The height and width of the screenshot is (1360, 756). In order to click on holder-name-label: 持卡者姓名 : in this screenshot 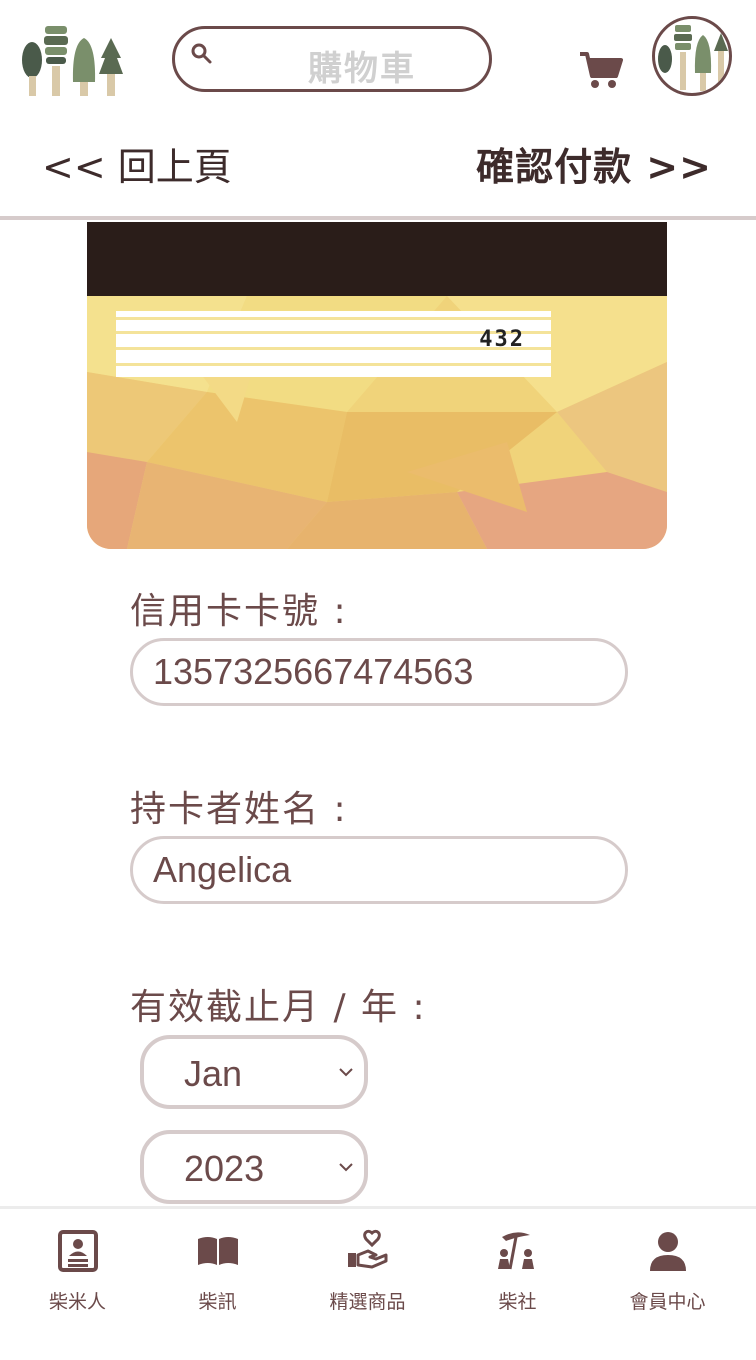, I will do `click(239, 809)`.